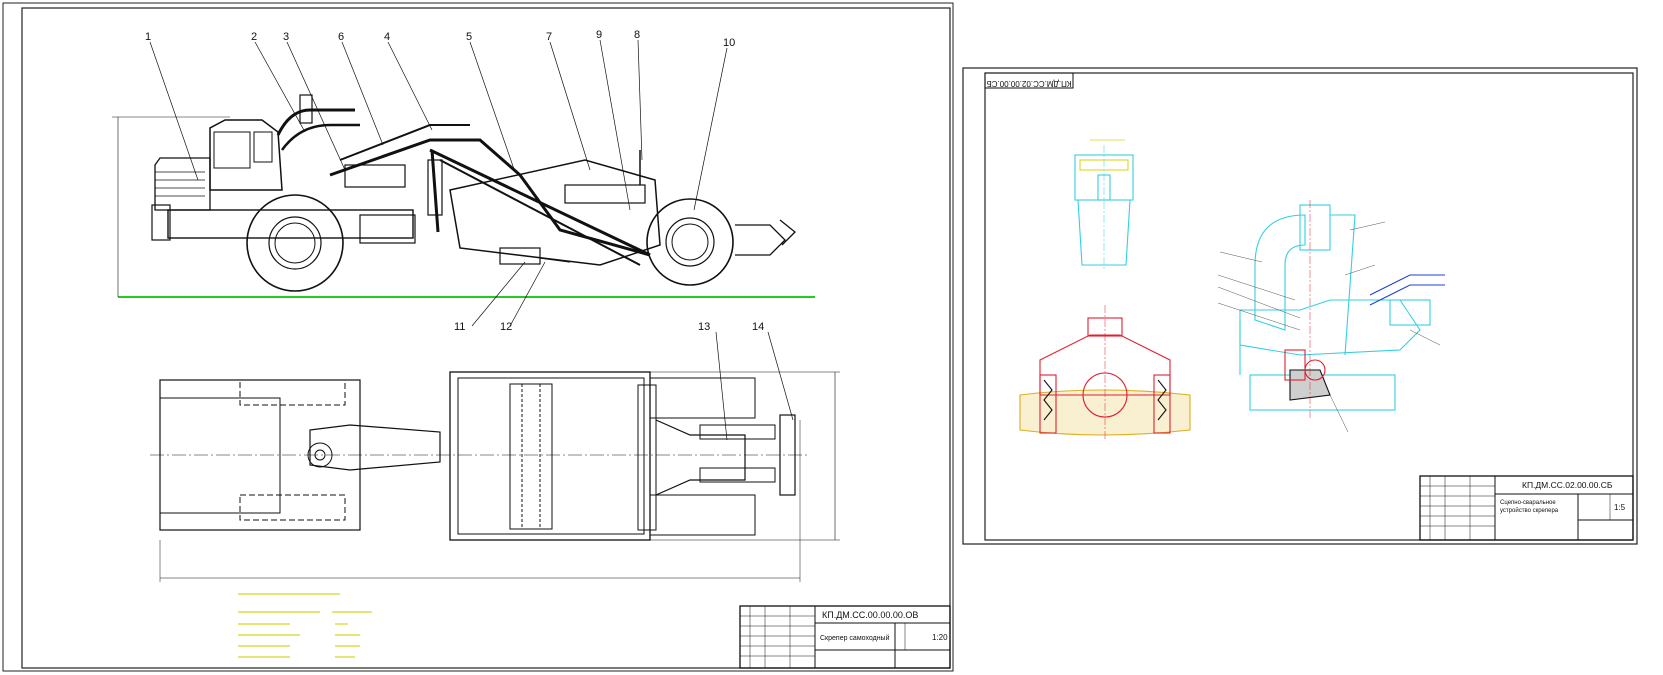  Describe the element at coordinates (1105, 372) in the screenshot. I see `coupling-section-red` at that location.